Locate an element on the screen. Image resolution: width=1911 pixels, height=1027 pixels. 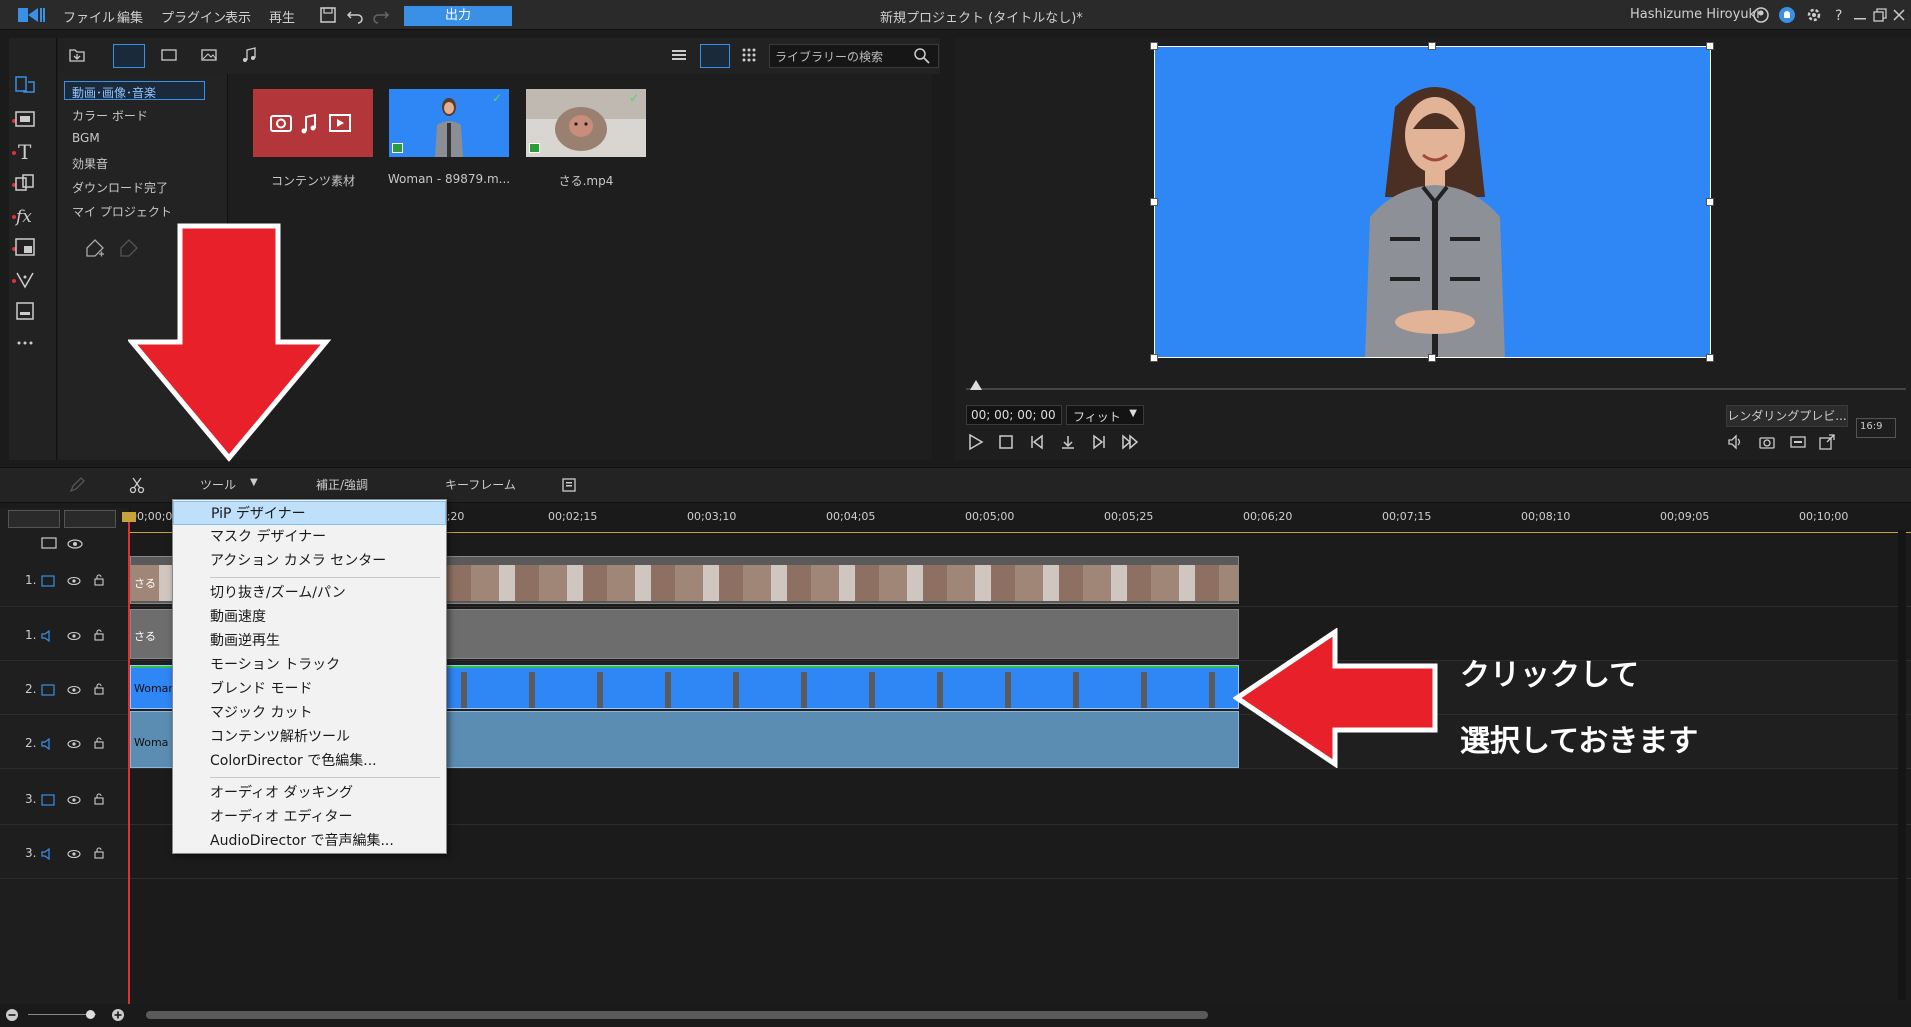
menu-view: 表示 is located at coordinates (238, 16).